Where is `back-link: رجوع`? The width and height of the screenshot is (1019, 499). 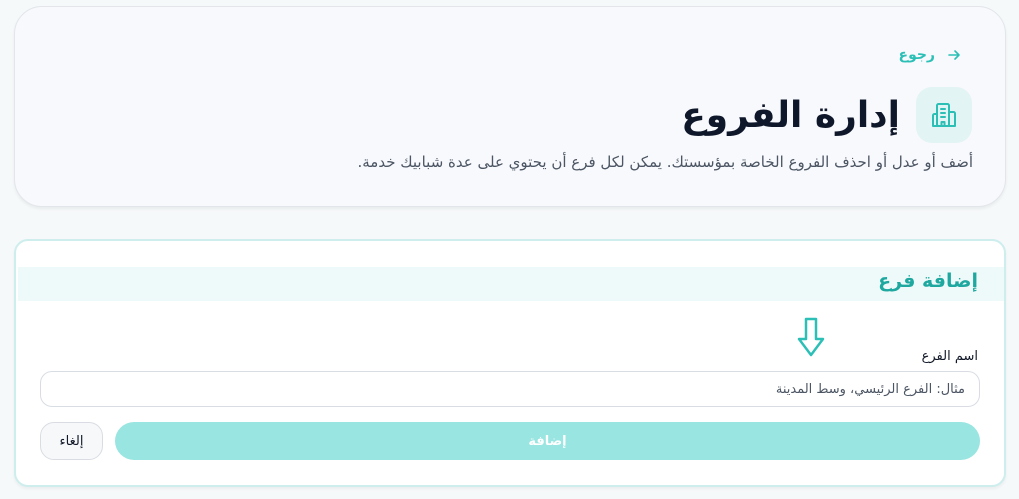 back-link: رجوع is located at coordinates (930, 55).